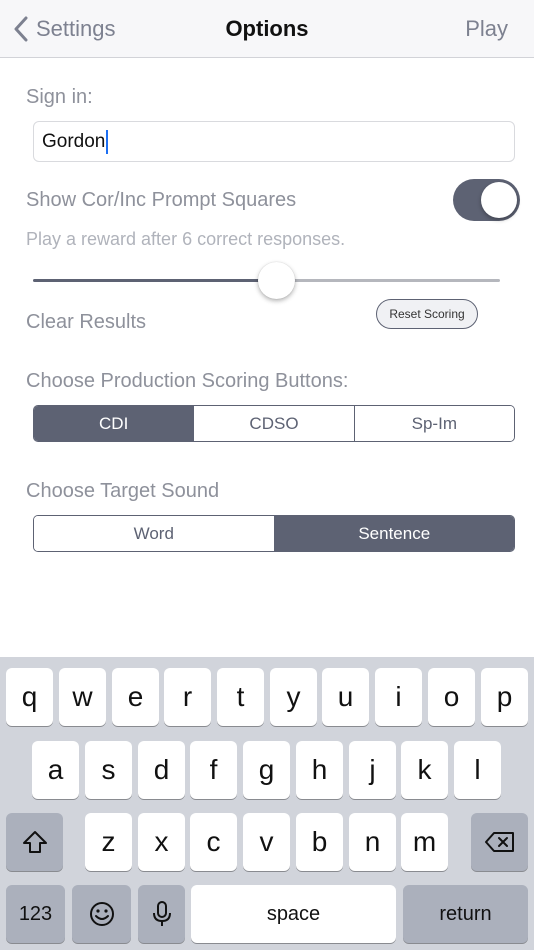 Image resolution: width=534 pixels, height=950 pixels. What do you see at coordinates (108, 842) in the screenshot?
I see `key-z: z` at bounding box center [108, 842].